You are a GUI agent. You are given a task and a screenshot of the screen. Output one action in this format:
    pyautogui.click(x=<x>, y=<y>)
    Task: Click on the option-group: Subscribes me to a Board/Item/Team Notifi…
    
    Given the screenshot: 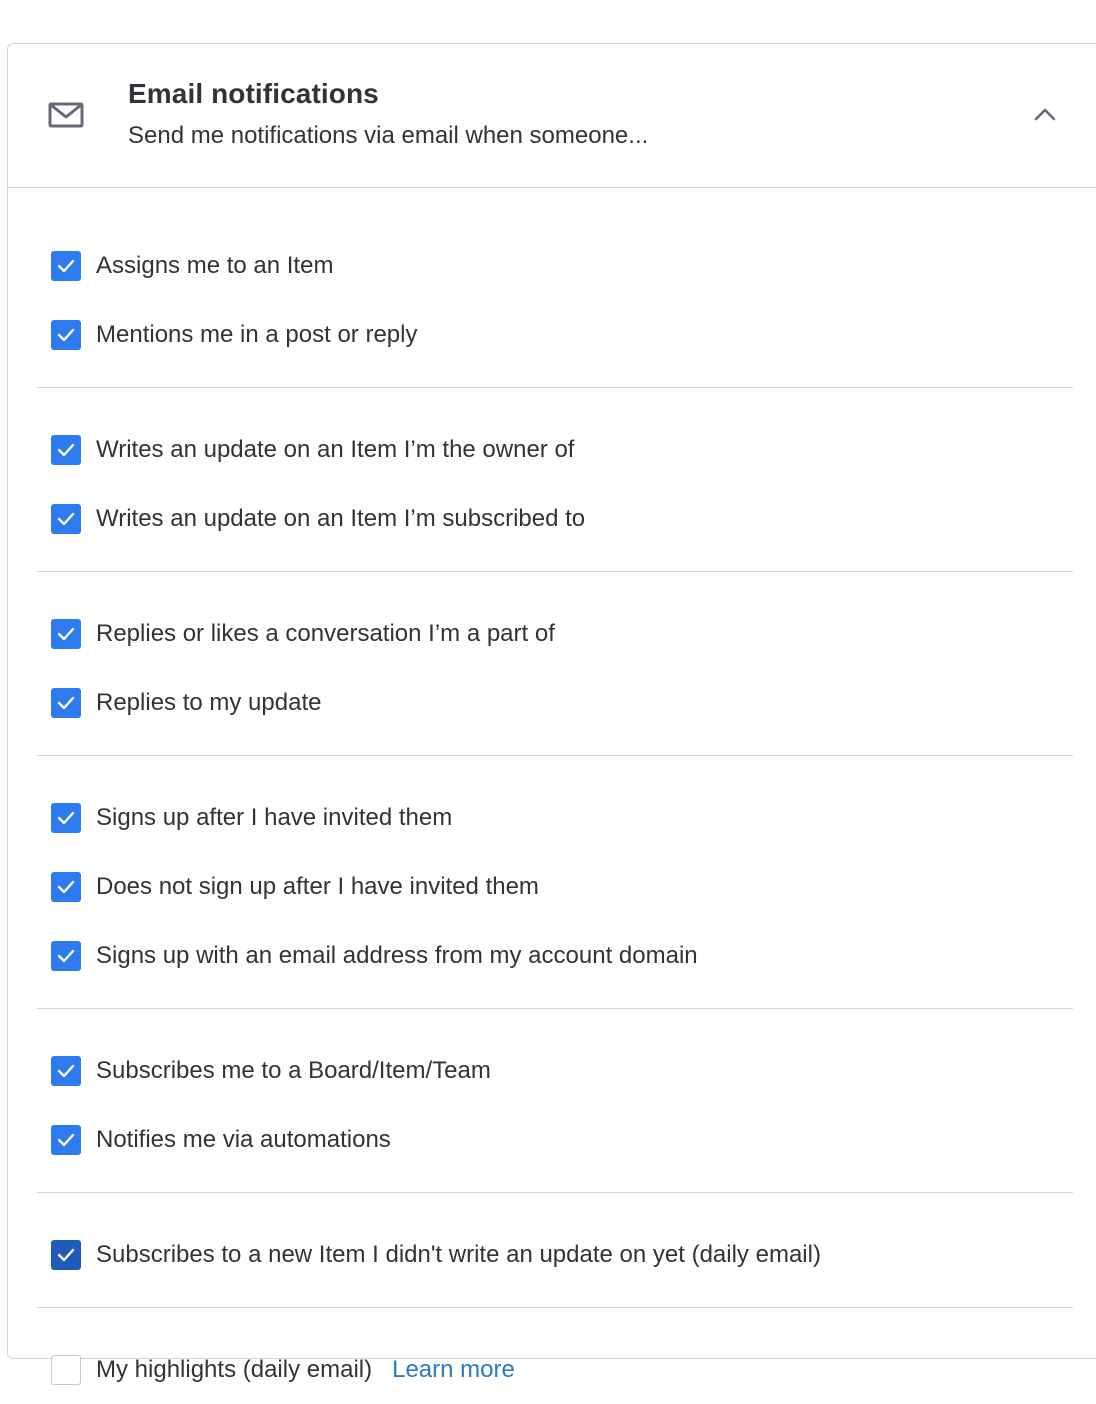 What is the action you would take?
    pyautogui.click(x=555, y=1101)
    